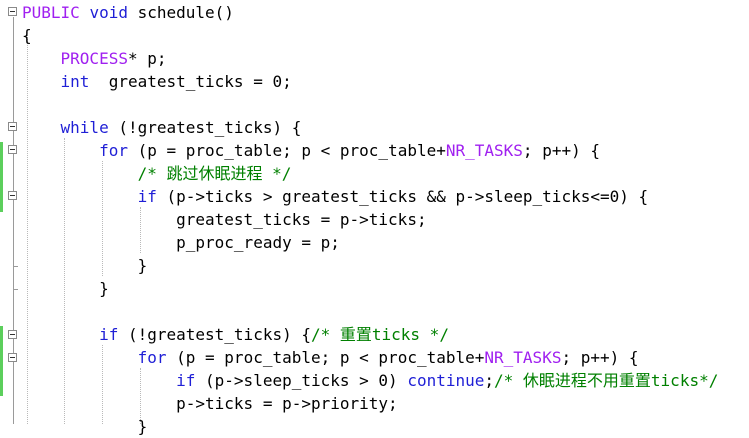  Describe the element at coordinates (75, 81) in the screenshot. I see `code-keyword: int` at that location.